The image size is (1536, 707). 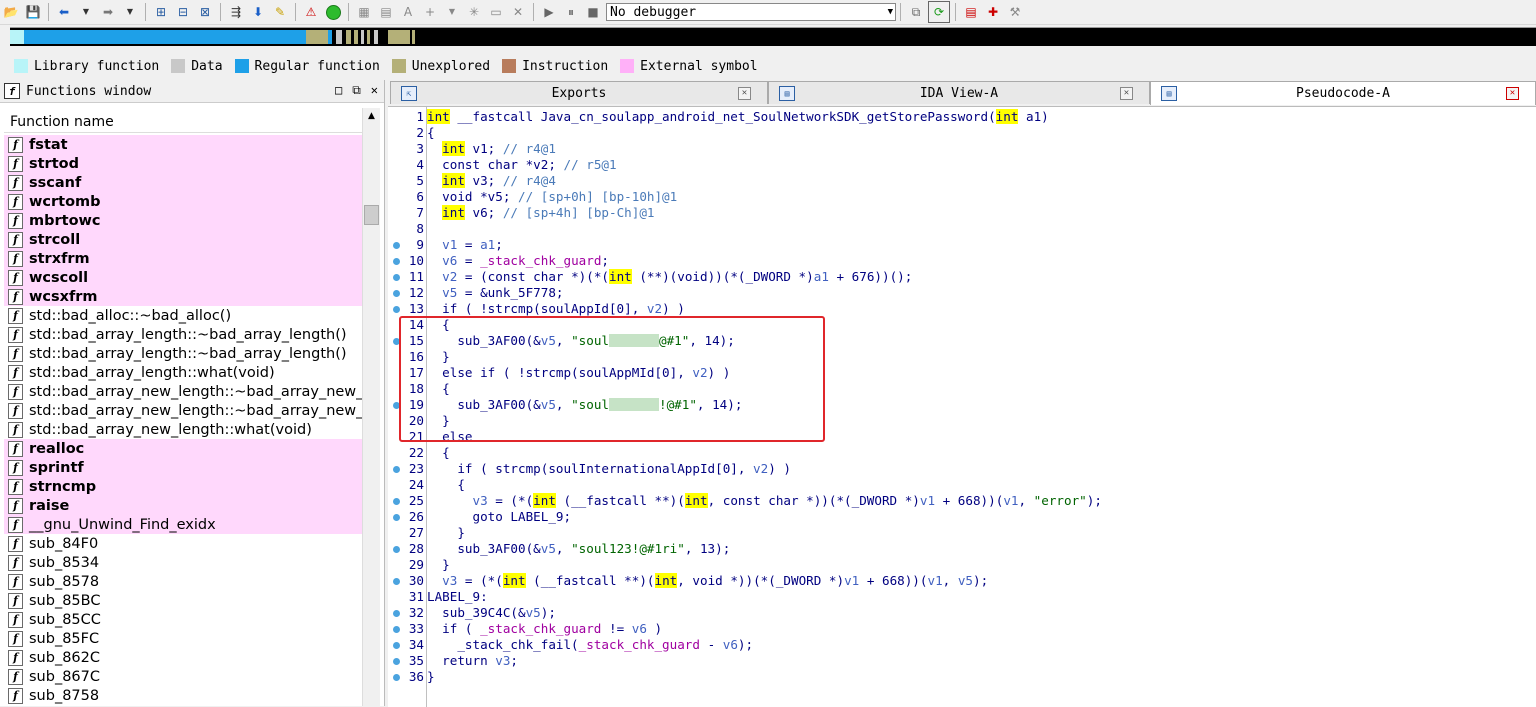 What do you see at coordinates (183, 695) in the screenshot?
I see `function-row: f sub_8758` at bounding box center [183, 695].